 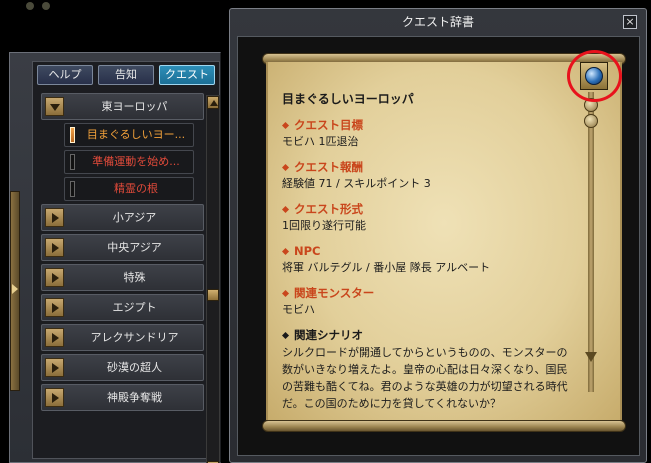 What do you see at coordinates (630, 22) in the screenshot?
I see `close-icon: ×` at bounding box center [630, 22].